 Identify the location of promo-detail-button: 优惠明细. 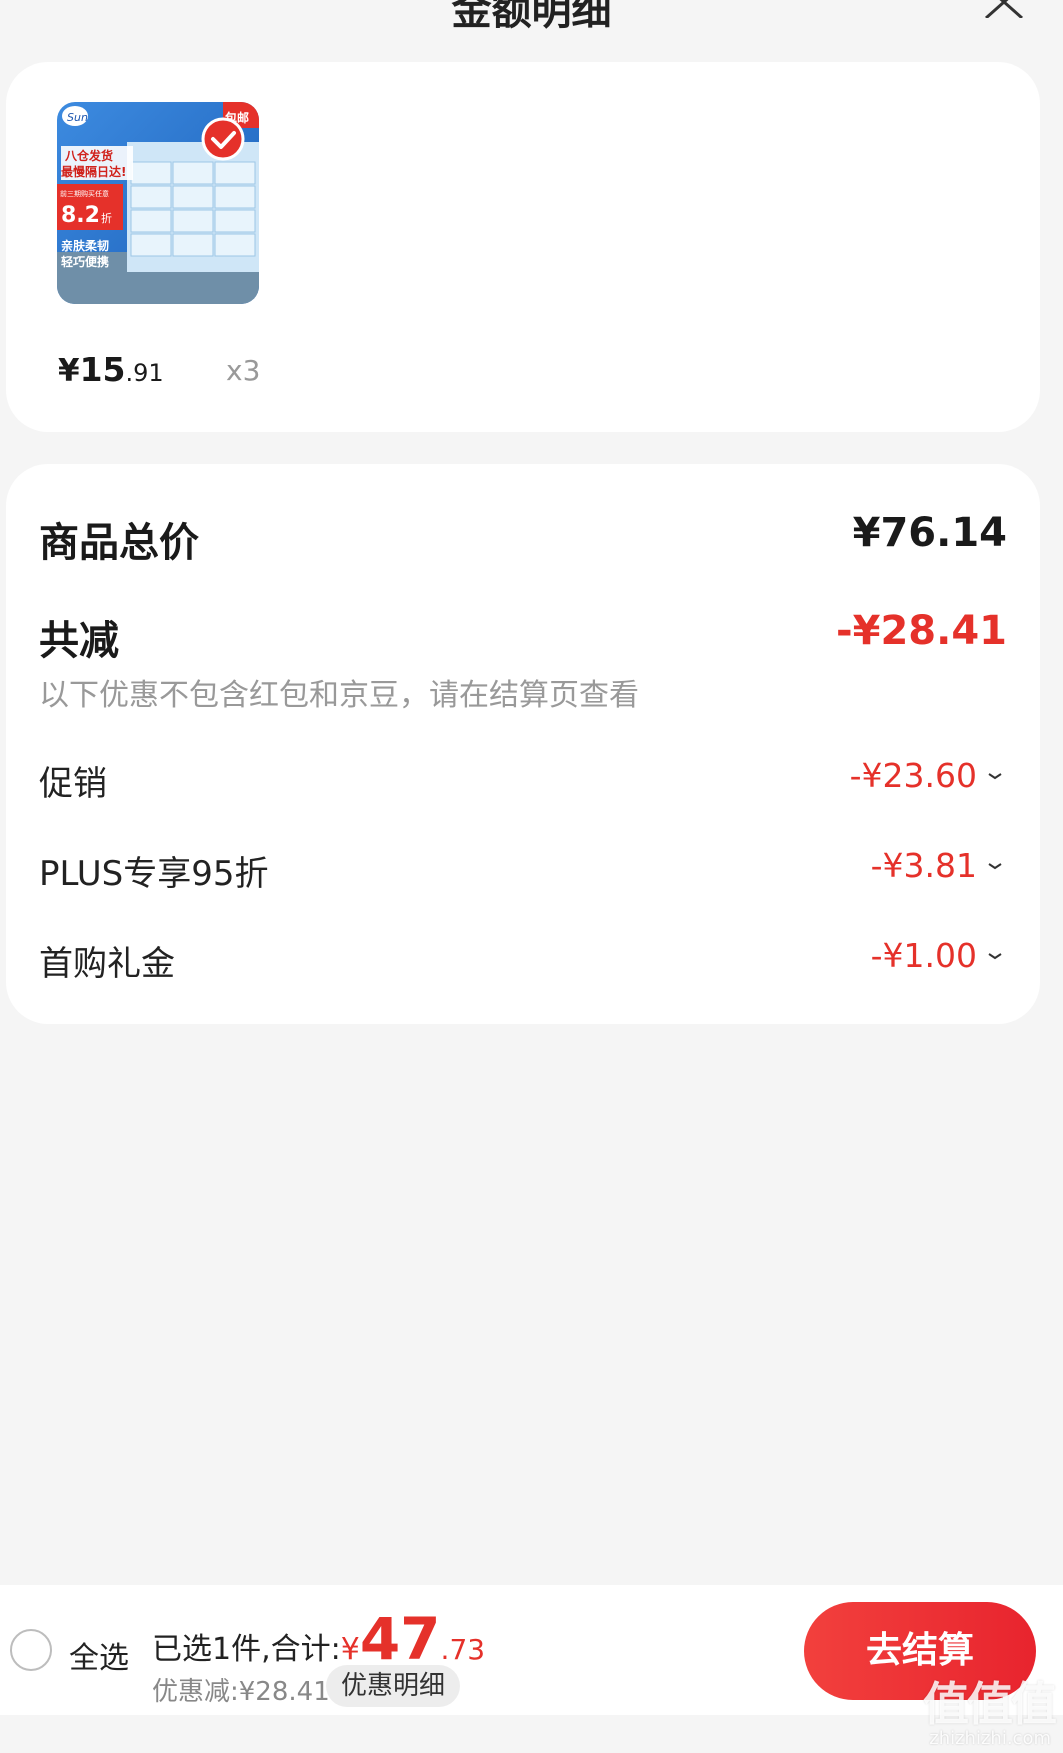
(393, 1686).